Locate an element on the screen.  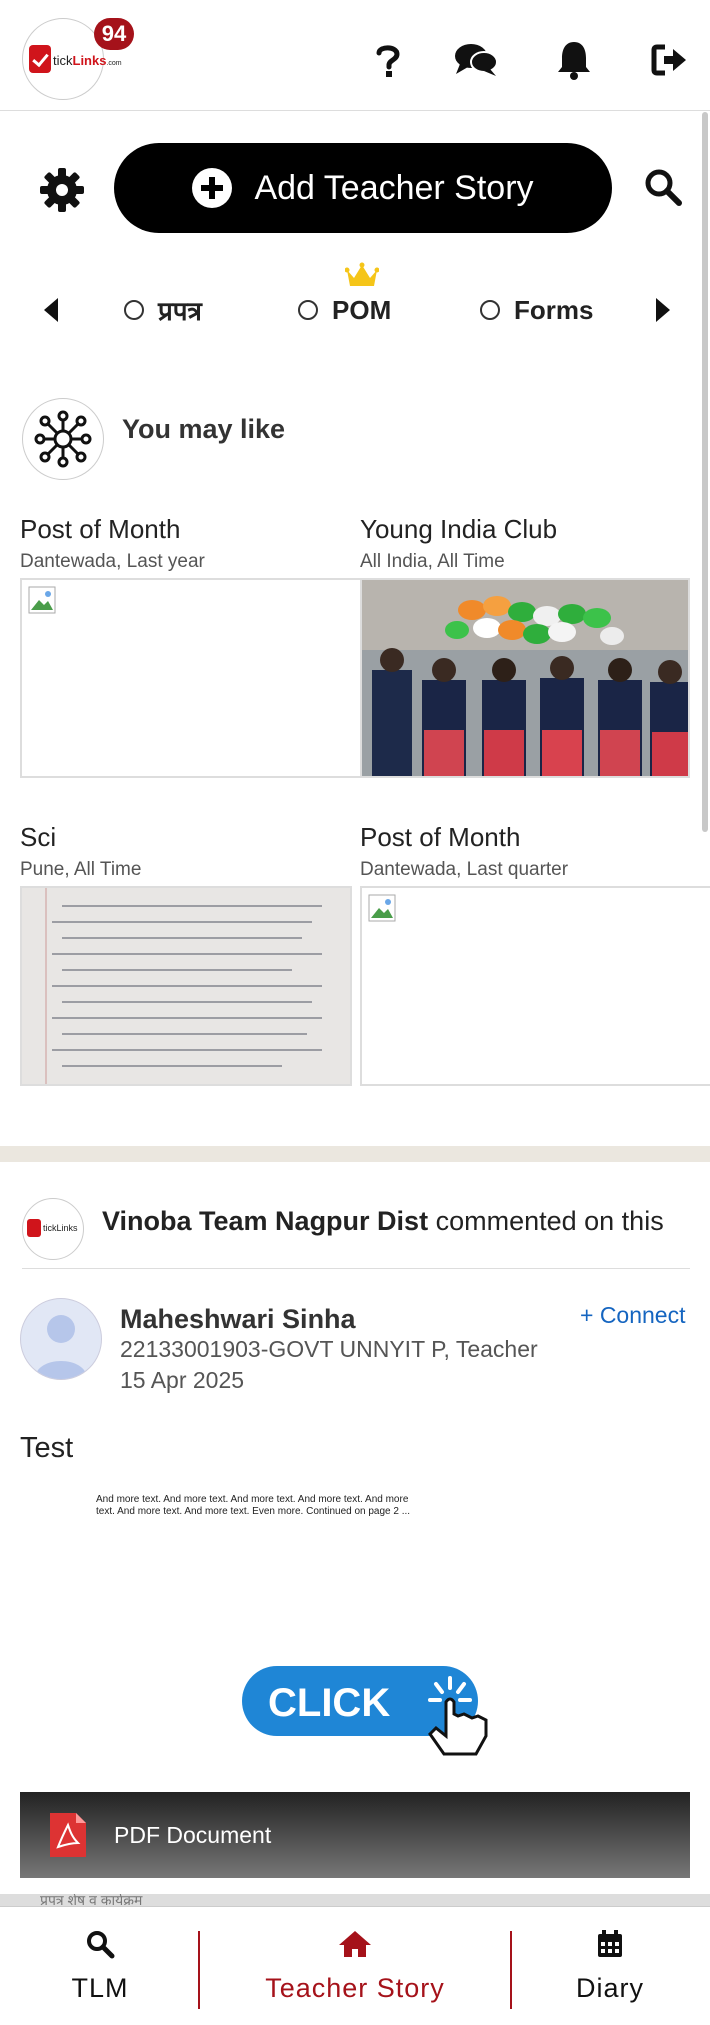
card-image-group-photo is located at coordinates (525, 678).